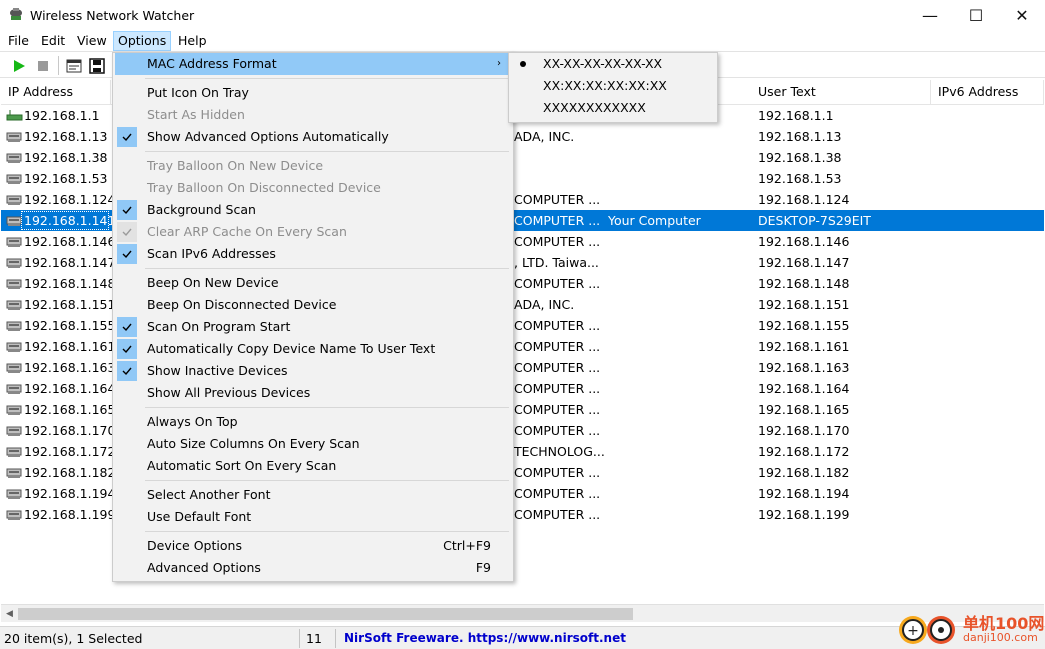 This screenshot has height=649, width=1045. I want to click on tray-balloon-new-label: Tray Balloon On New Device, so click(235, 165).